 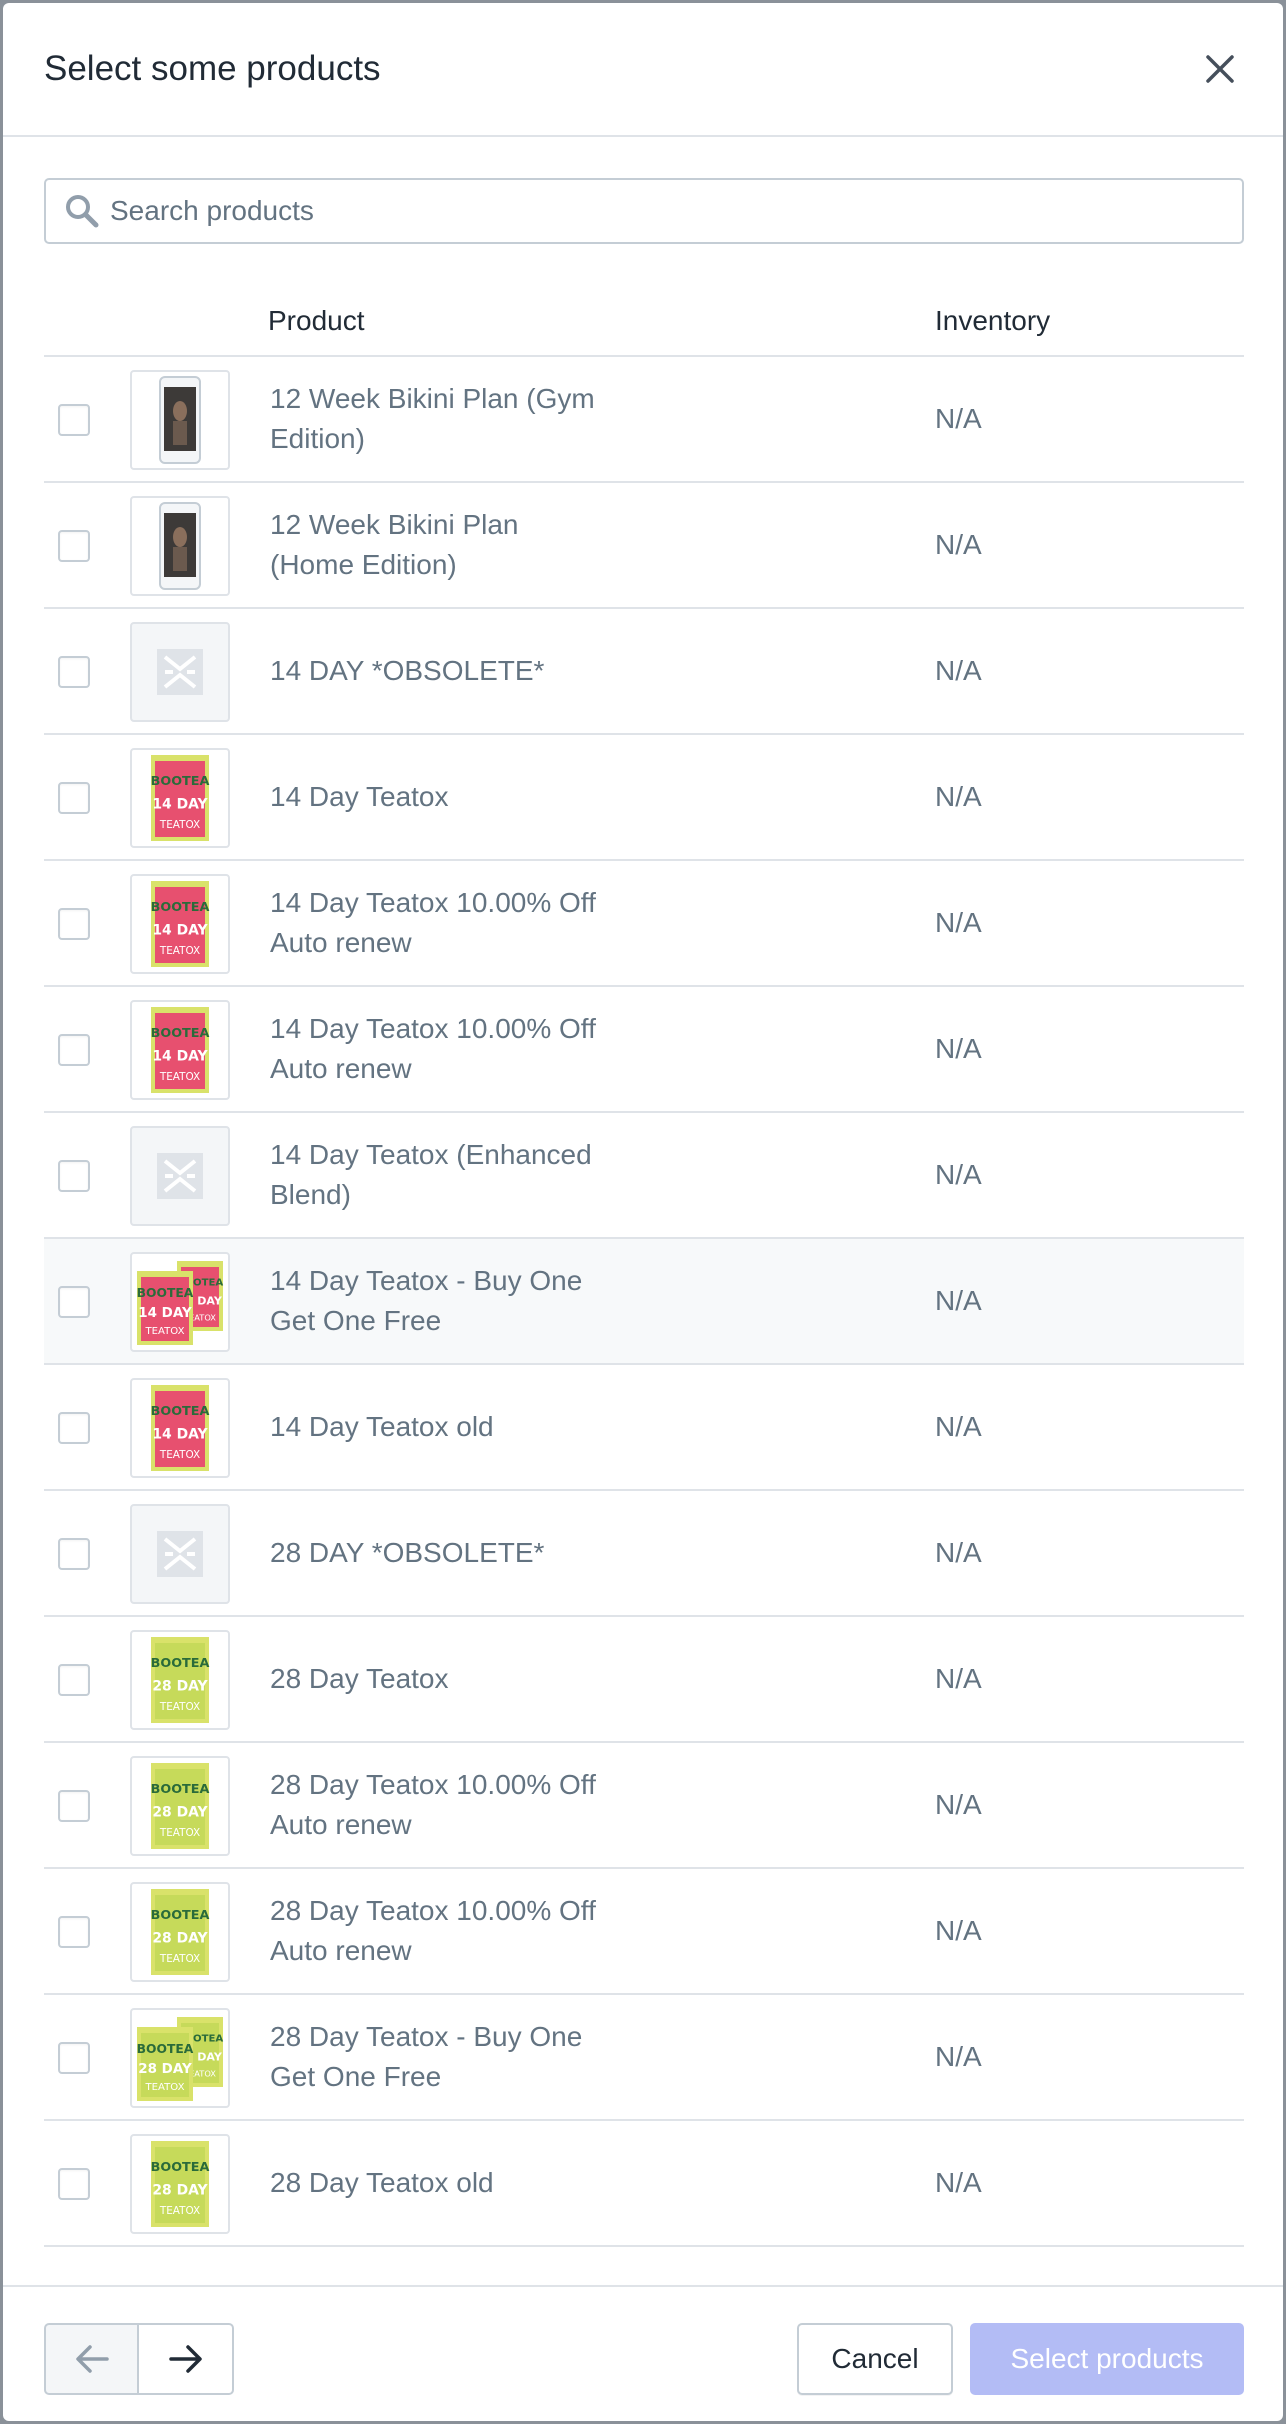 What do you see at coordinates (875, 2359) in the screenshot?
I see `cancel-button: Cancel` at bounding box center [875, 2359].